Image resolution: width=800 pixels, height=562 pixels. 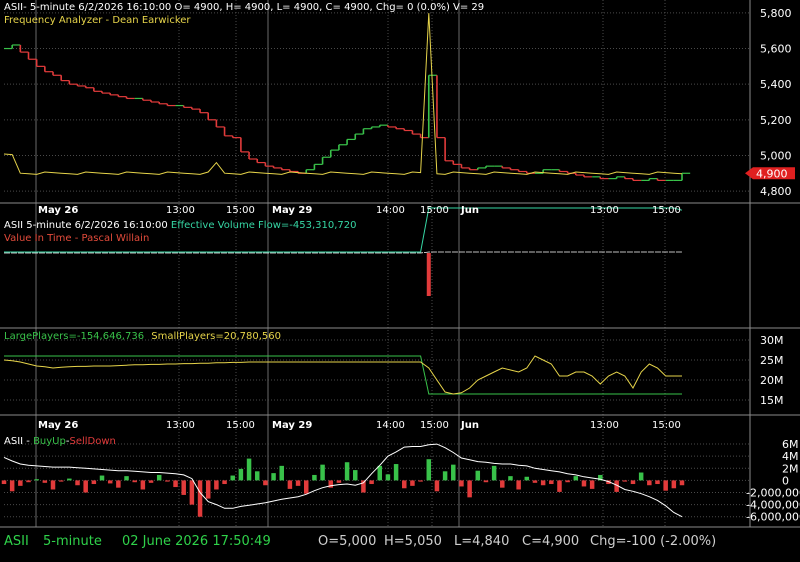 What do you see at coordinates (772, 340) in the screenshot?
I see `players-tick-label: 30M` at bounding box center [772, 340].